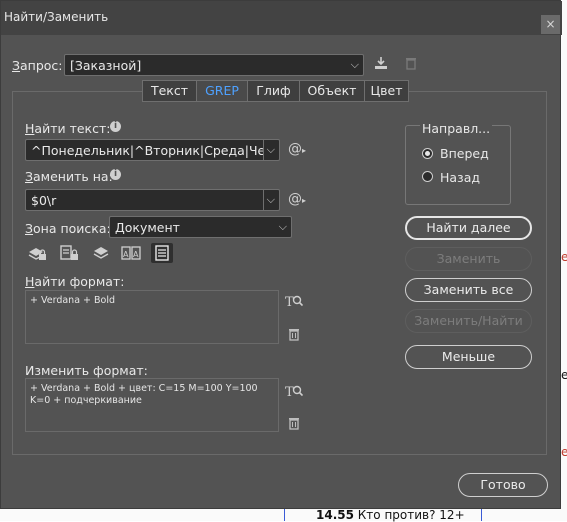 The image size is (567, 522). I want to click on close-button: ×, so click(550, 24).